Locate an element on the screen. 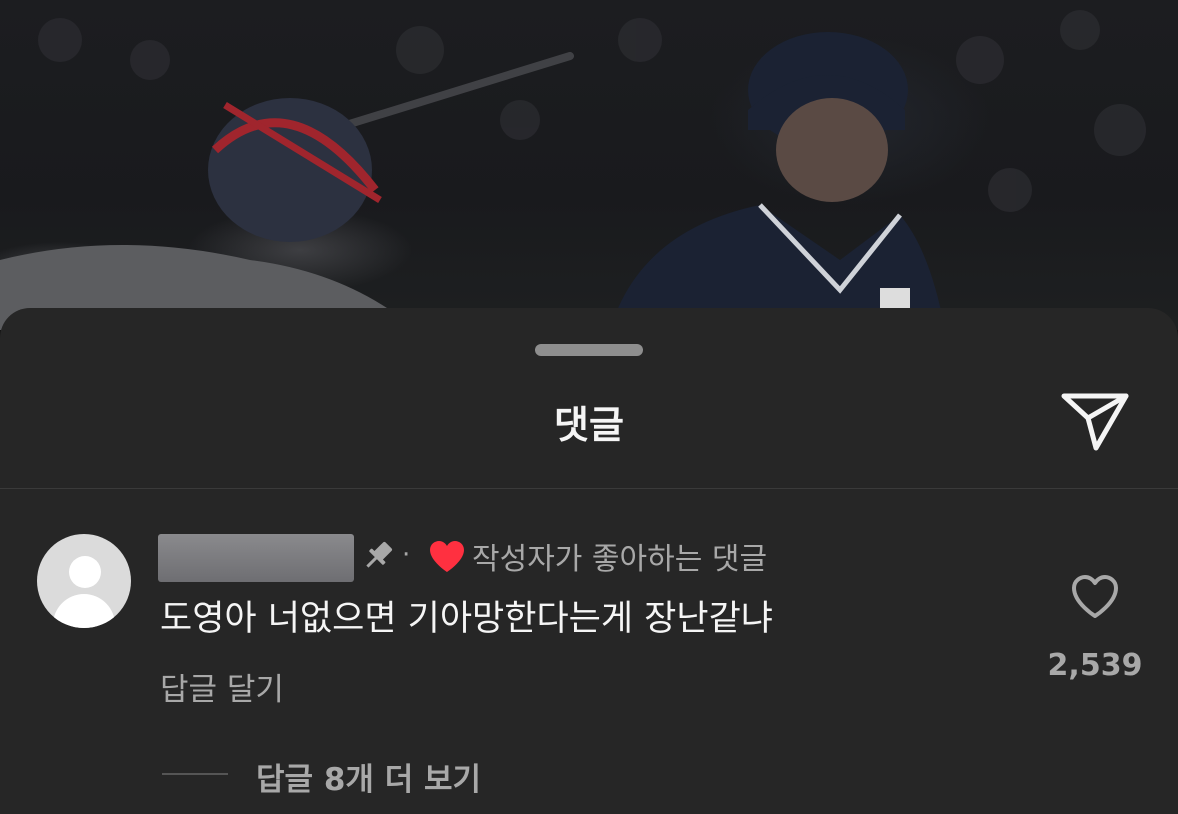 The width and height of the screenshot is (1178, 814). avatar-head-shape is located at coordinates (85, 572).